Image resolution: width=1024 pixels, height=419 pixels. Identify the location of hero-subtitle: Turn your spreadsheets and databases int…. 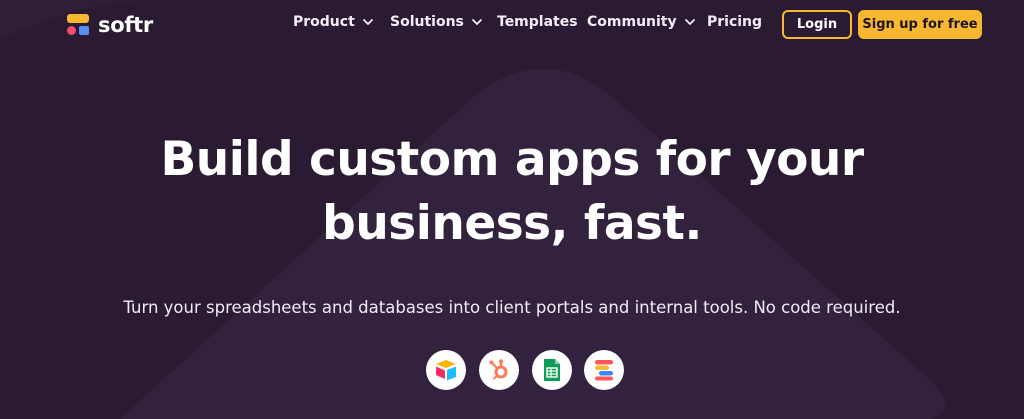
(512, 307).